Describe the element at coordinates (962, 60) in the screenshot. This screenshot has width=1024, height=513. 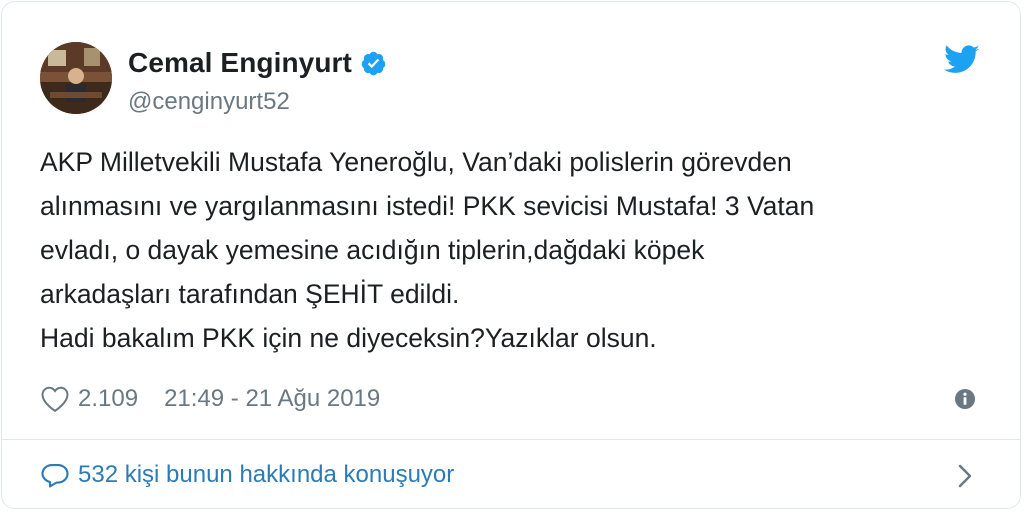
I see `twitter-bird-icon` at that location.